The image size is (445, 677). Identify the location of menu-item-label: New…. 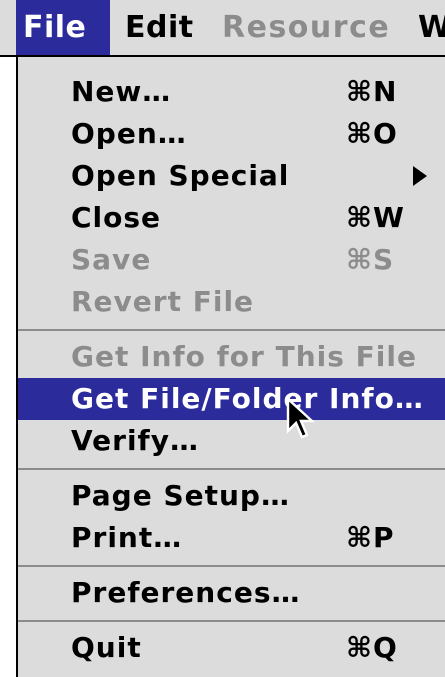
(121, 91).